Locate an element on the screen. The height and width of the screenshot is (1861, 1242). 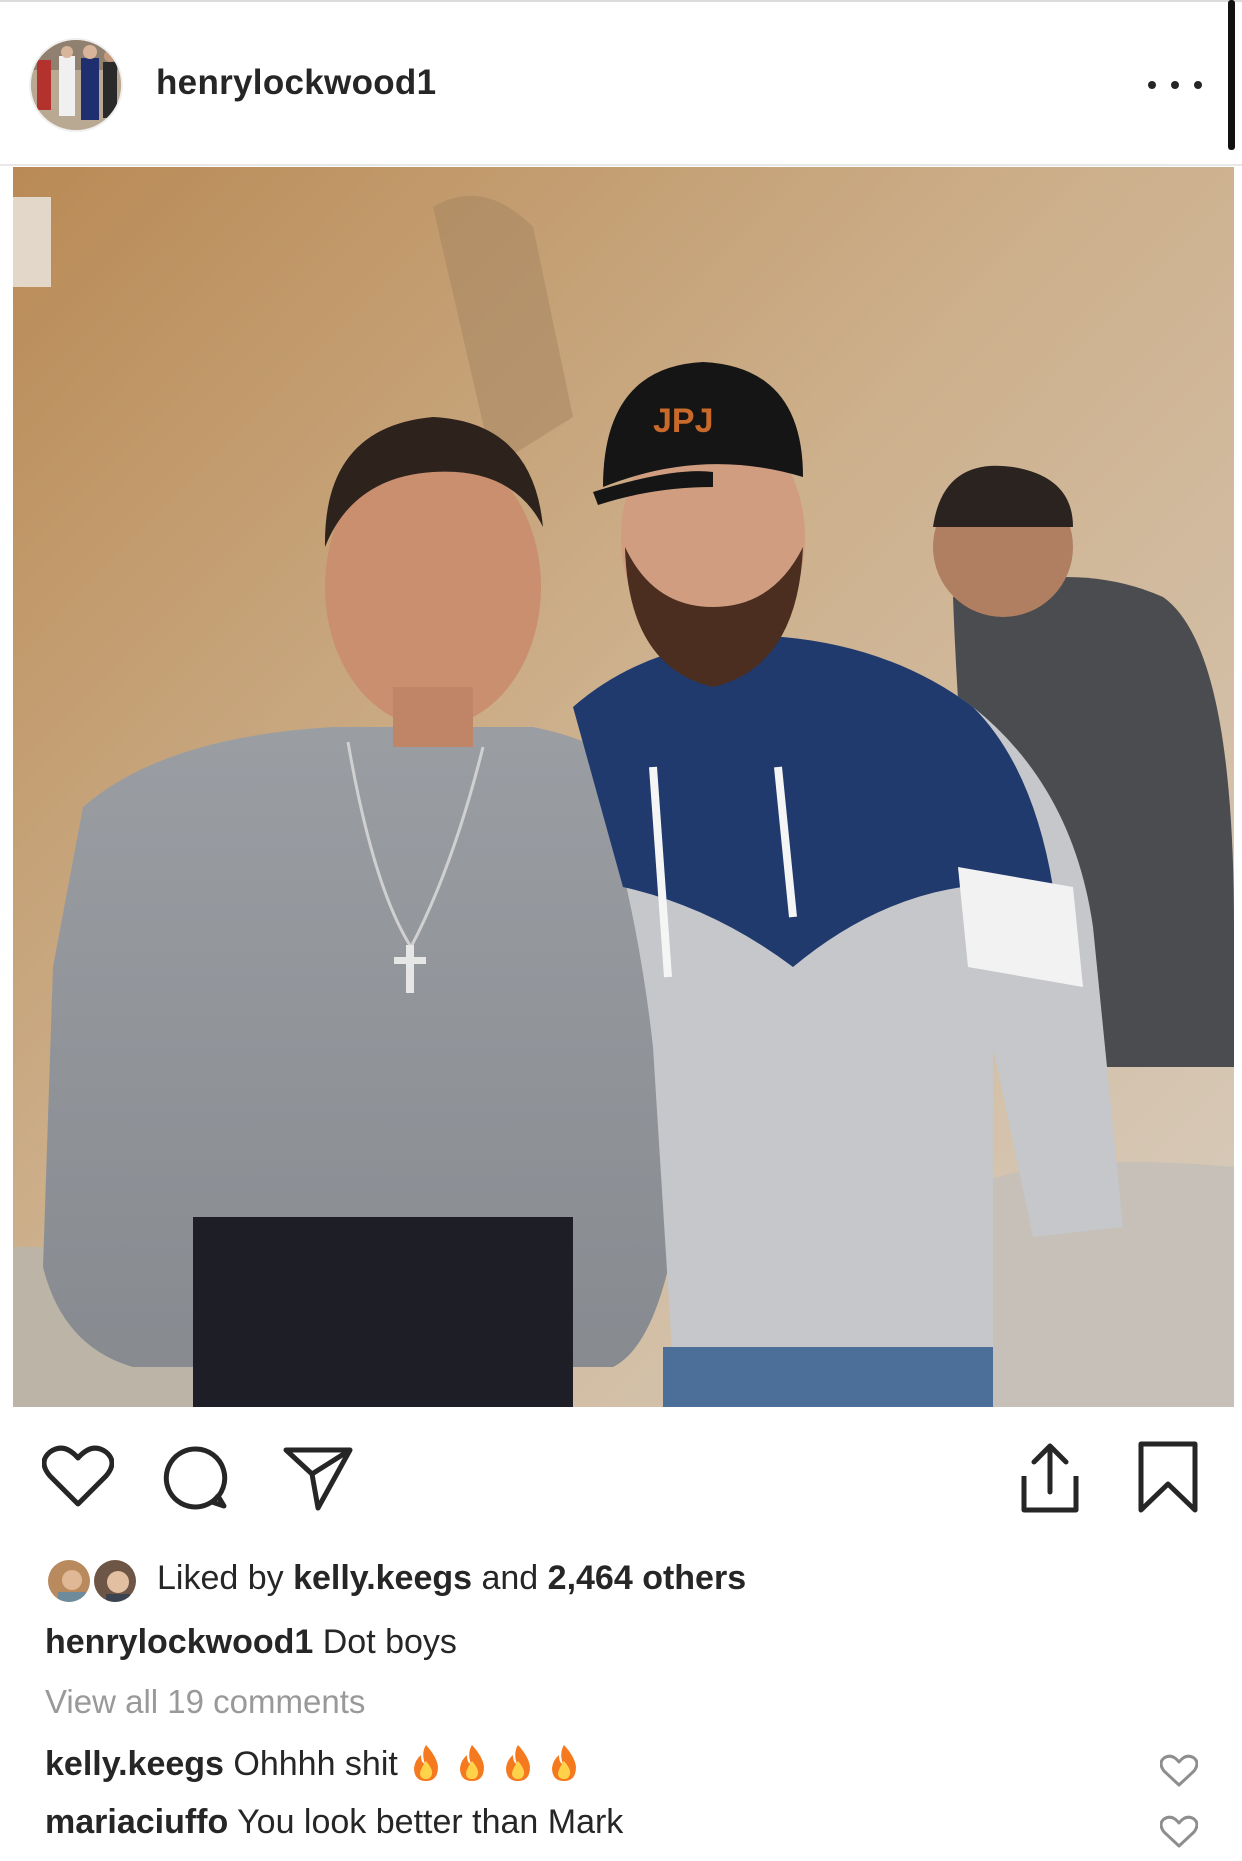
comment-row: mariaciuffo You look better than Mark is located at coordinates (334, 1822).